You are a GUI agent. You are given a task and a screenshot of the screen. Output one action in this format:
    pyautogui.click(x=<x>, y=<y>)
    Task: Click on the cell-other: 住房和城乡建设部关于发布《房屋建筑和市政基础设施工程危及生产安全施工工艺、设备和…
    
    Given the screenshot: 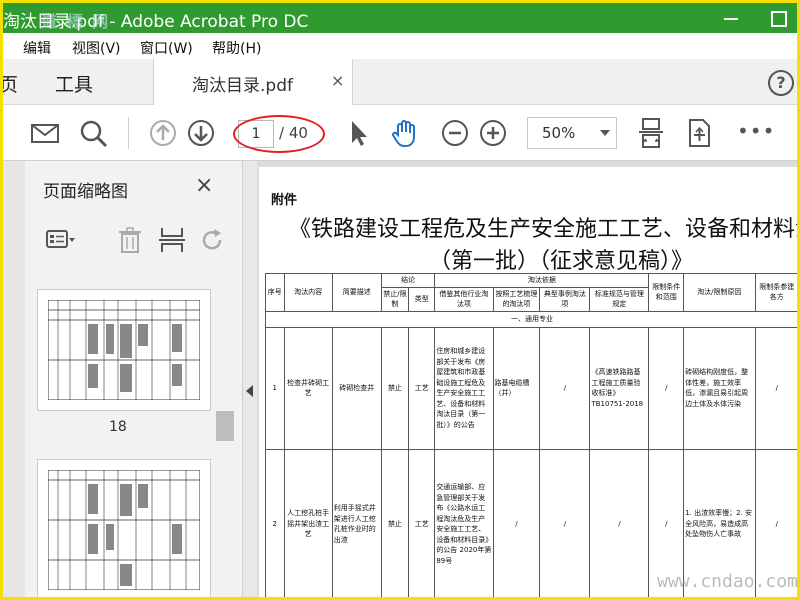 What is the action you would take?
    pyautogui.click(x=464, y=388)
    